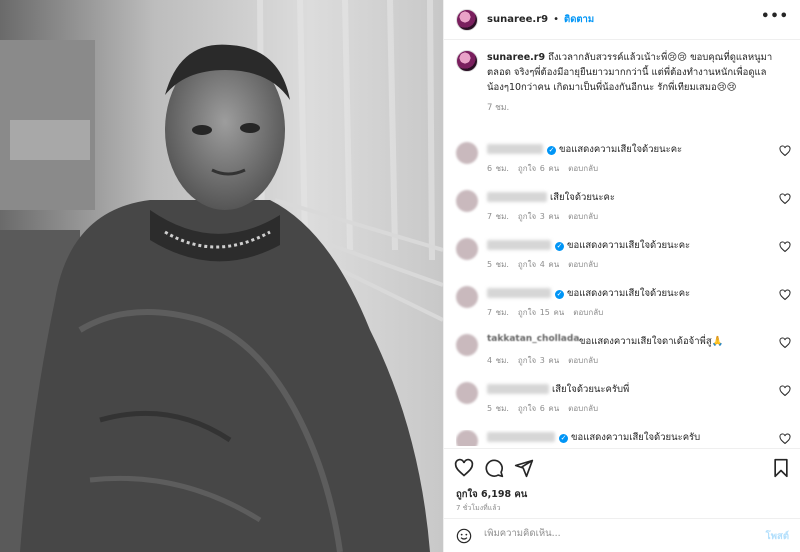  What do you see at coordinates (781, 468) in the screenshot?
I see `bookmark-icon` at bounding box center [781, 468].